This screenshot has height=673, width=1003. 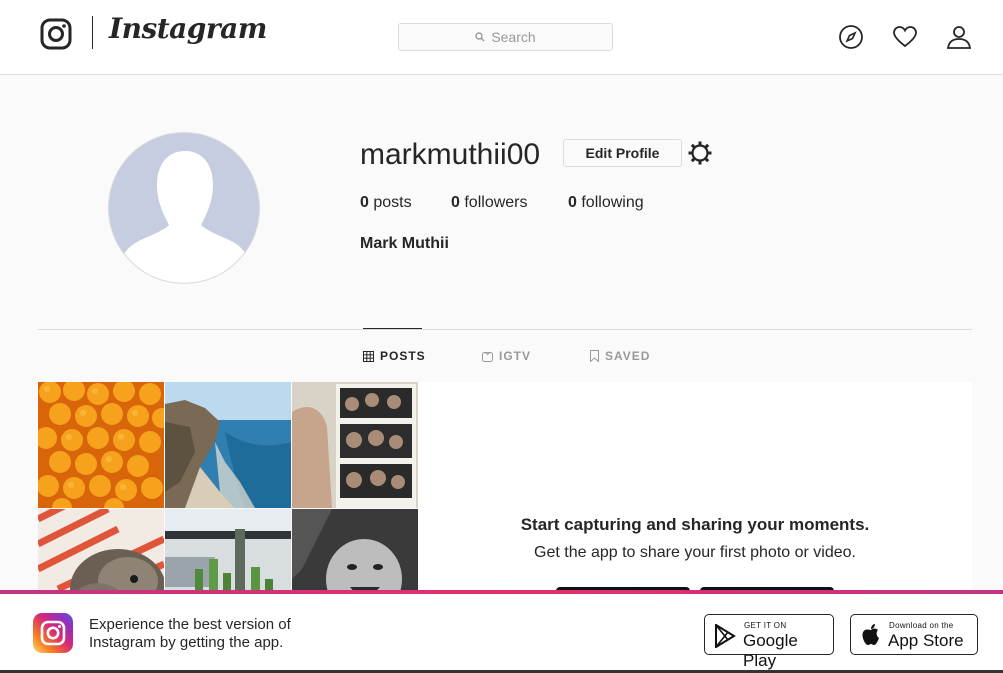 I want to click on explore-icon, so click(x=851, y=37).